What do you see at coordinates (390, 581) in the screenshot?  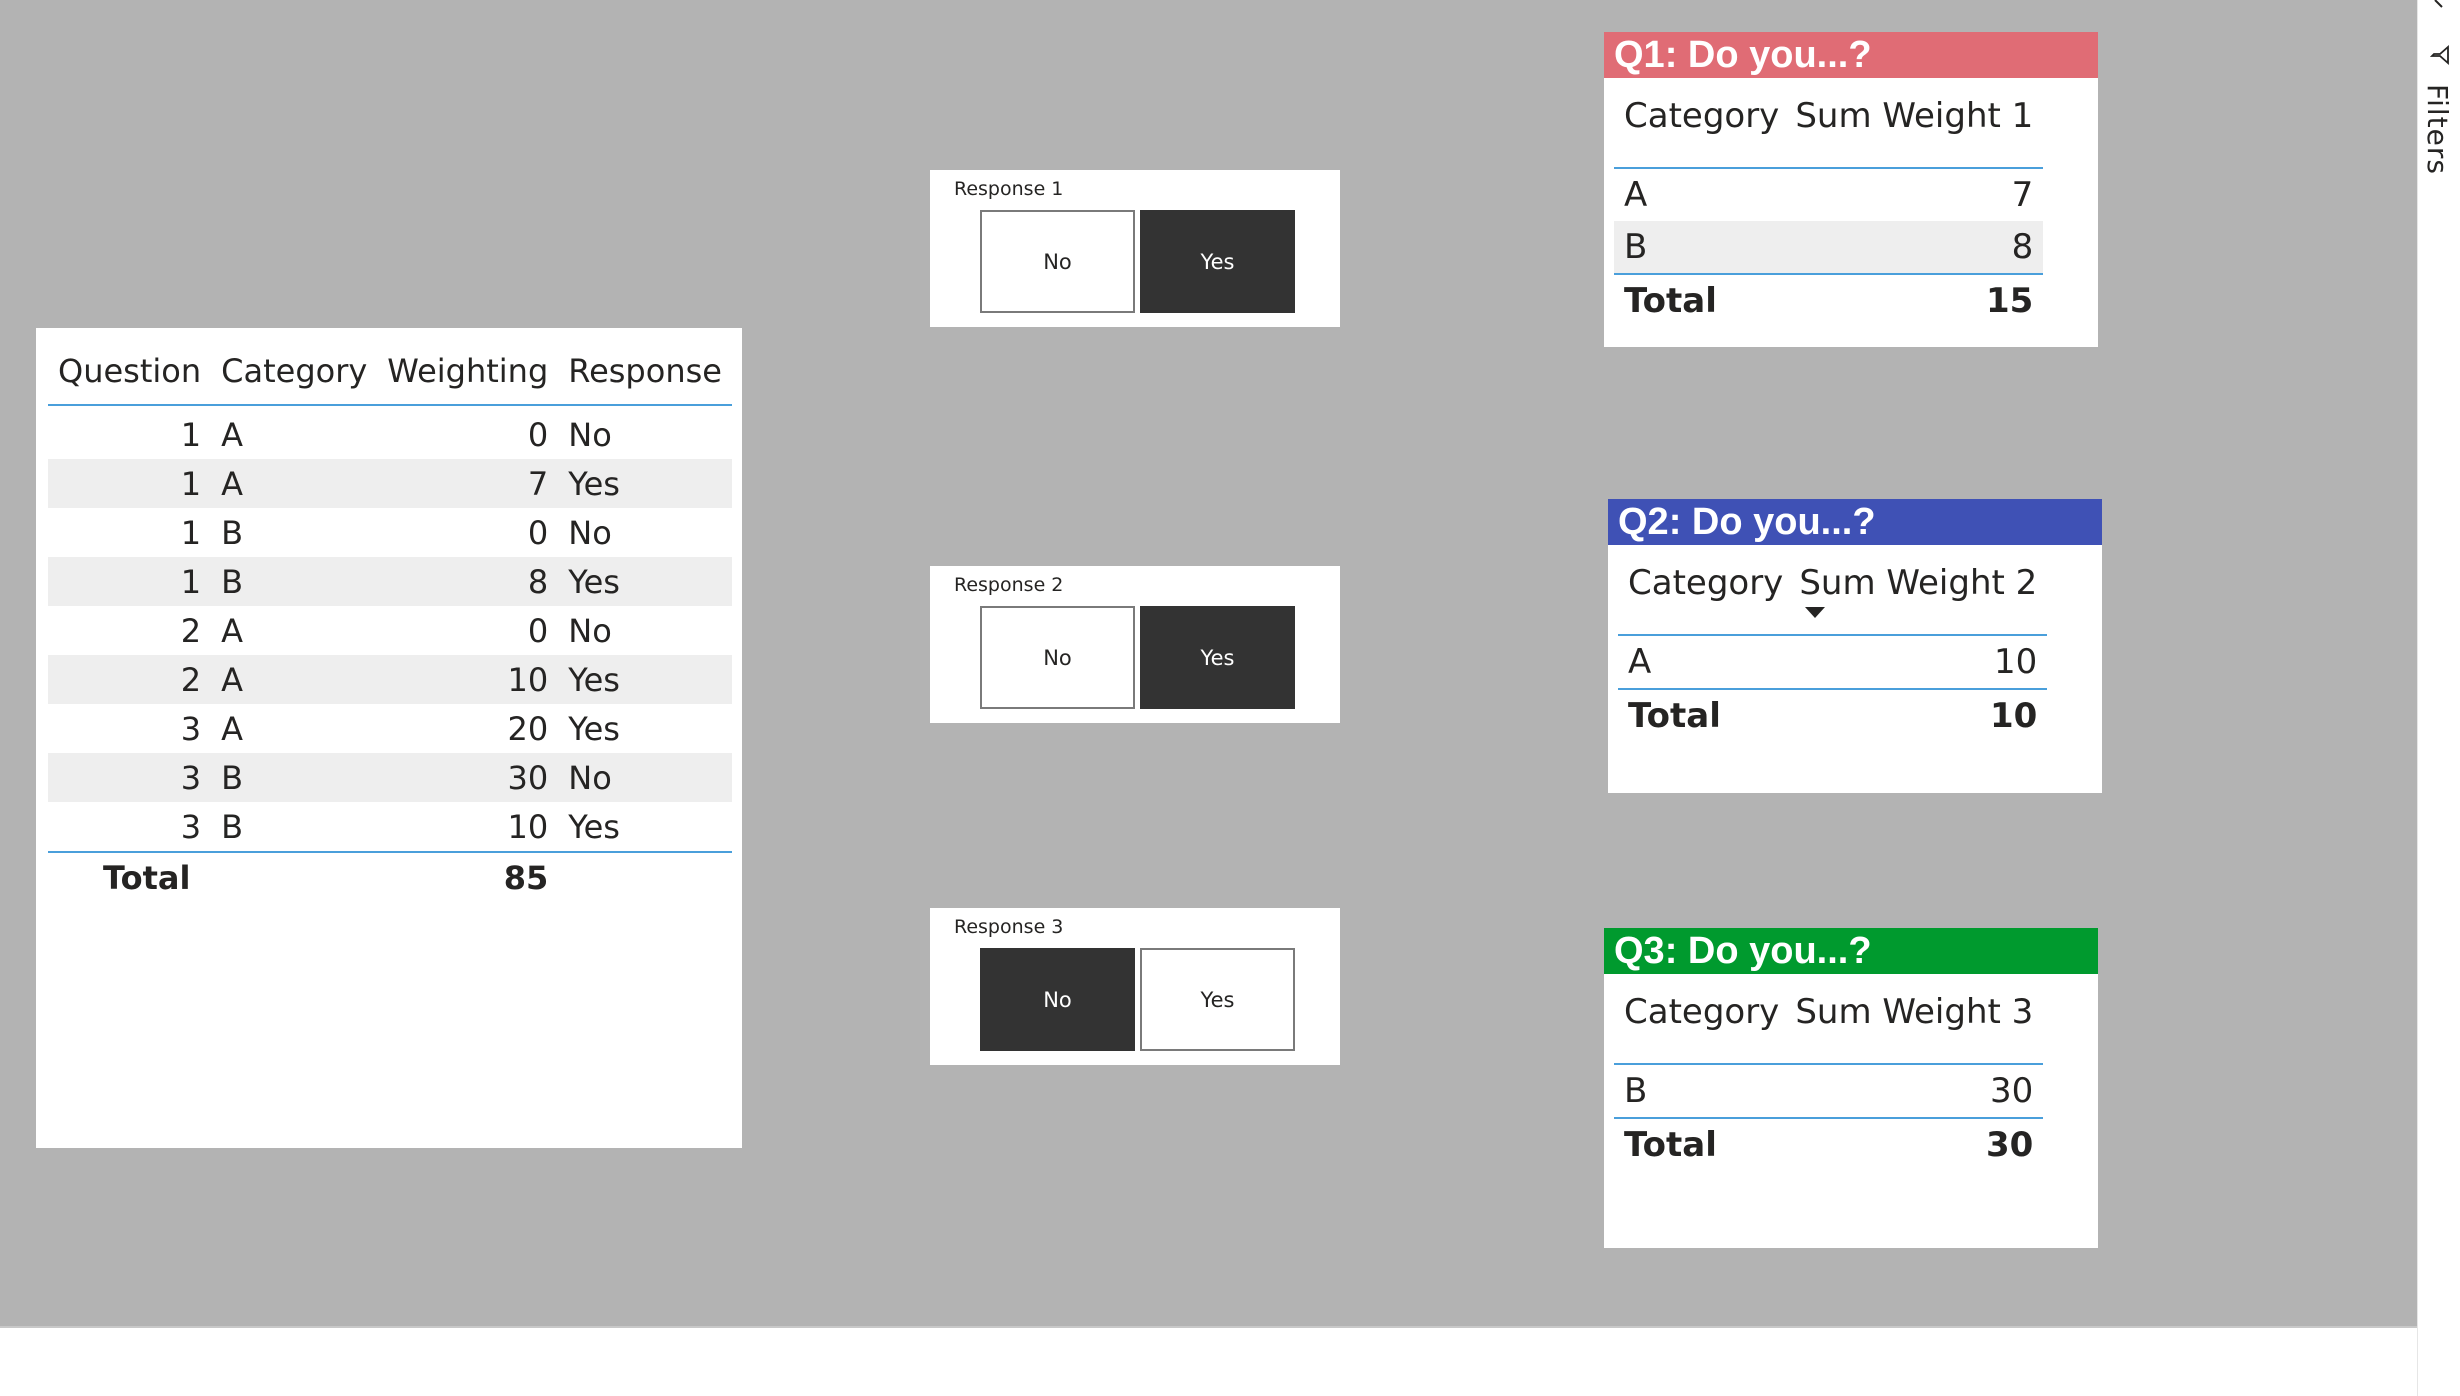 I see `table-row: 1 B 8 Yes` at bounding box center [390, 581].